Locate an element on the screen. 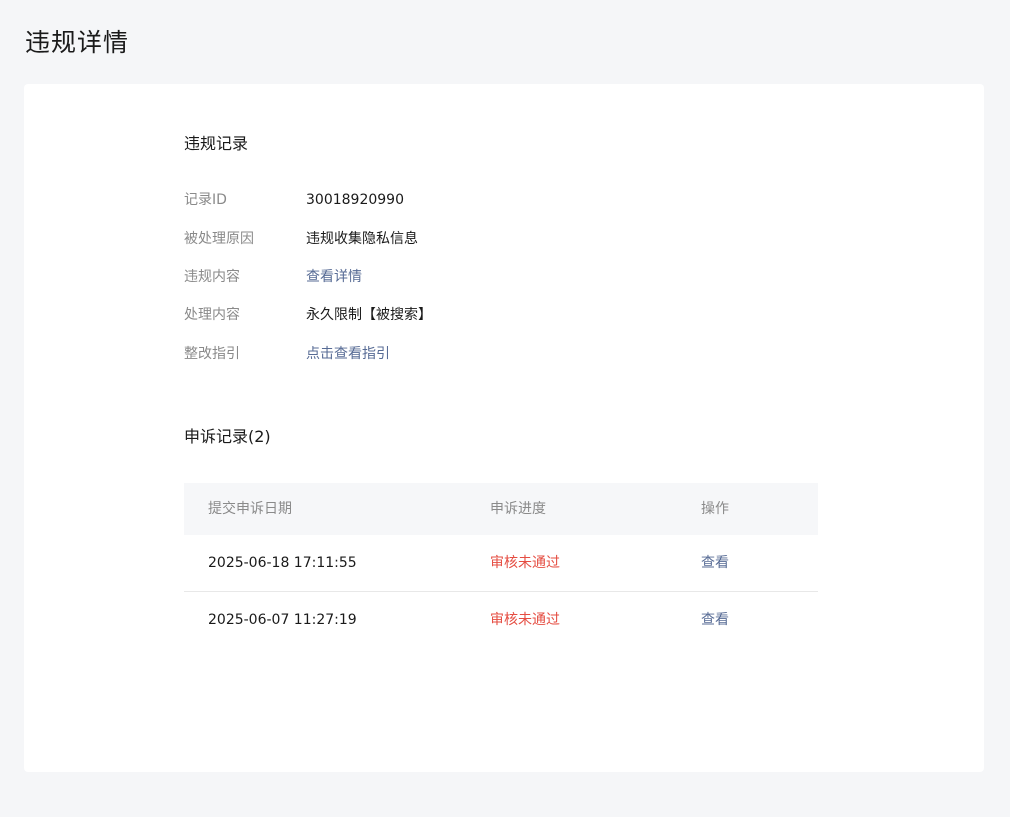 The height and width of the screenshot is (817, 1010). reason-label: 被处理原因 is located at coordinates (219, 239).